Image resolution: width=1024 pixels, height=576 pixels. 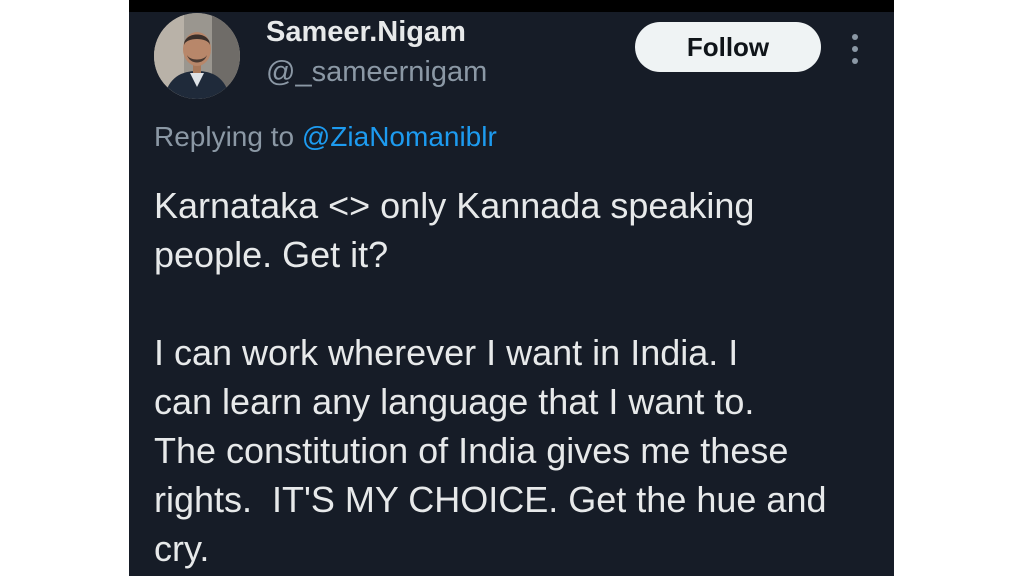 What do you see at coordinates (855, 49) in the screenshot?
I see `more-vertical-icon` at bounding box center [855, 49].